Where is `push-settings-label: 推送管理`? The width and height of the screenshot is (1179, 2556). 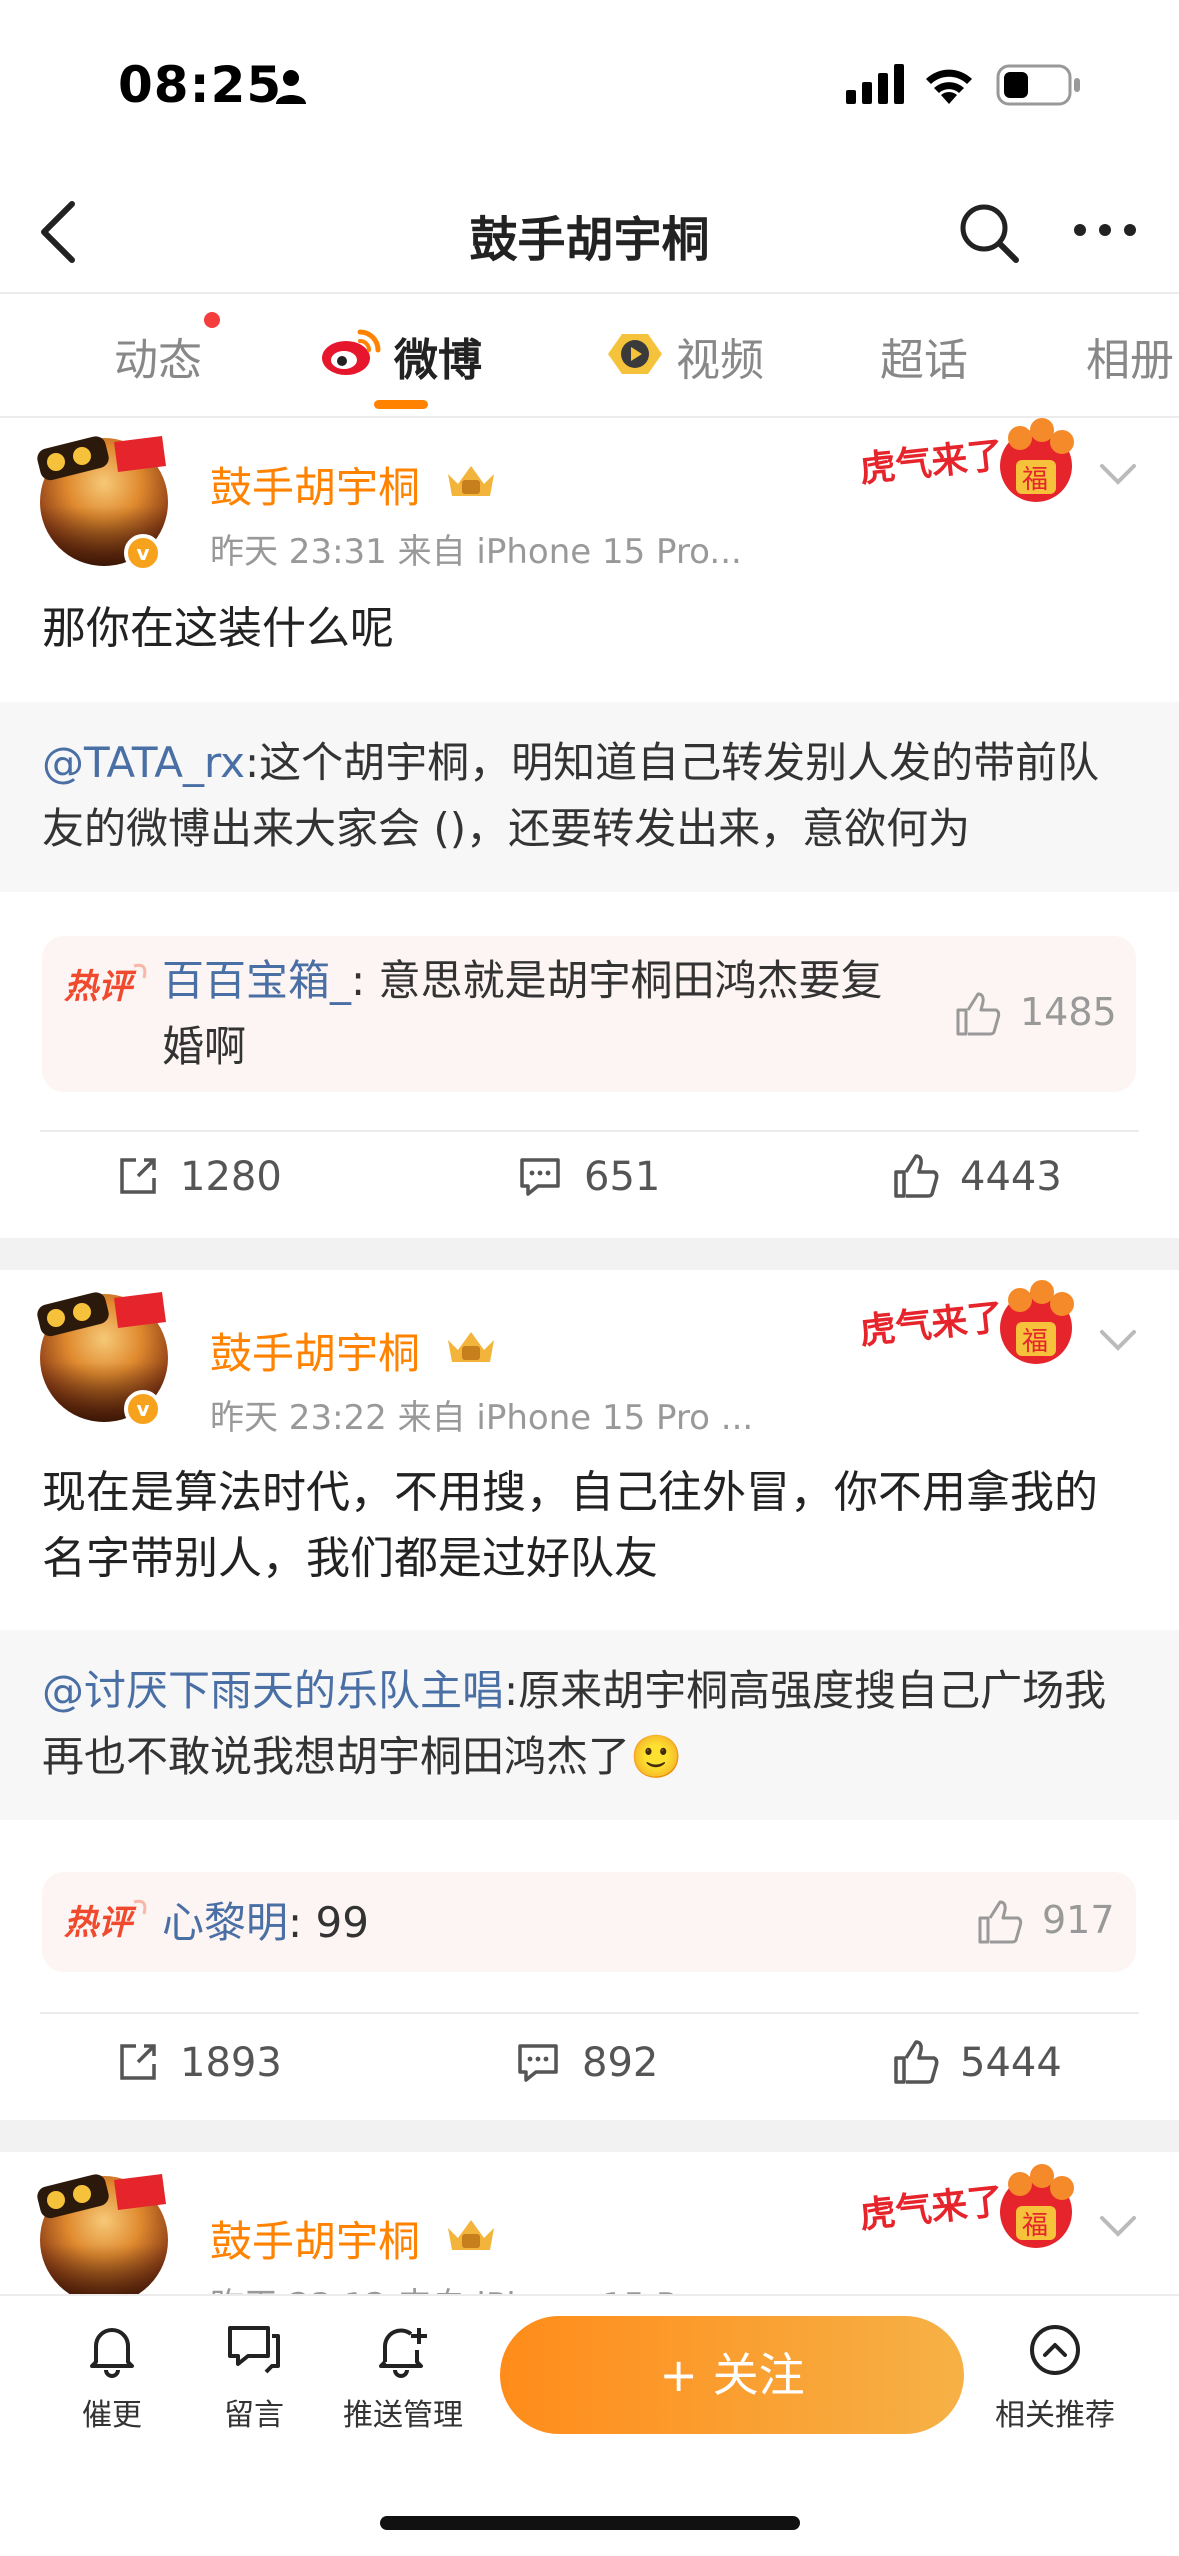 push-settings-label: 推送管理 is located at coordinates (403, 2415).